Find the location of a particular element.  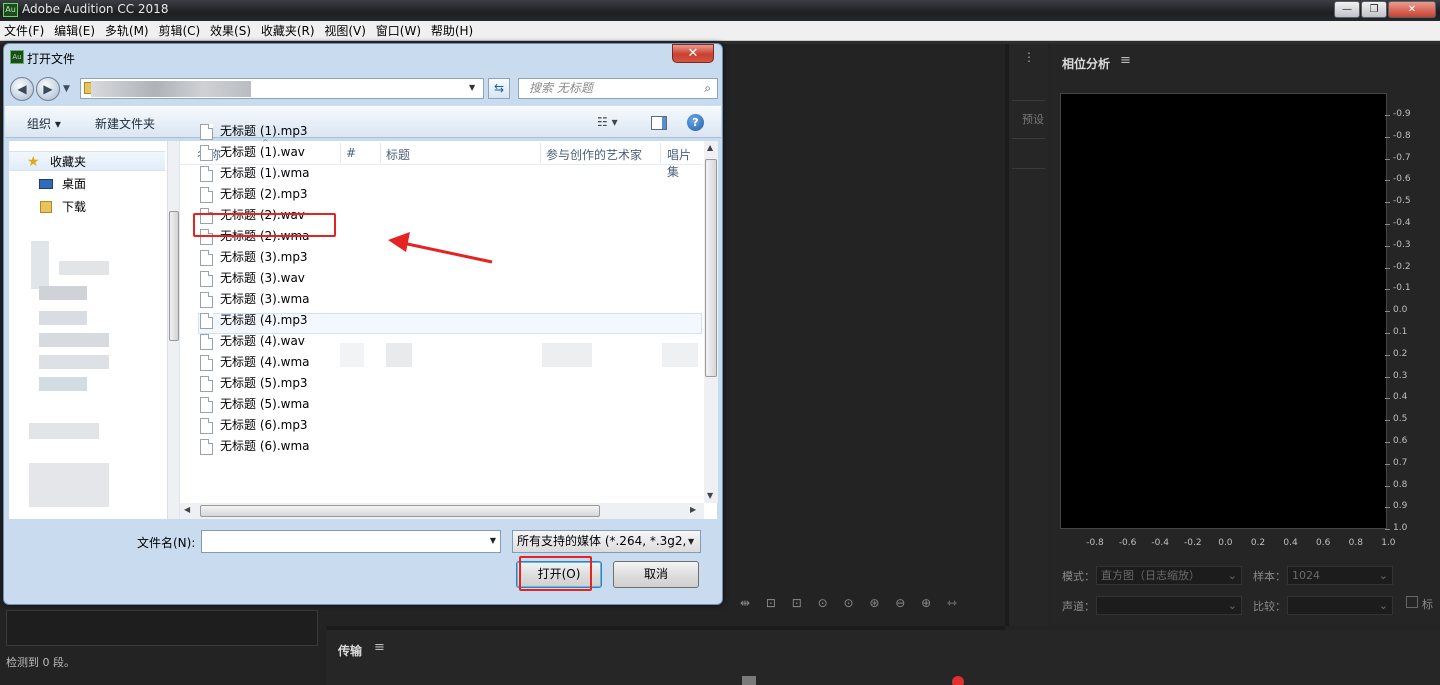

nav-downloads: 下载 is located at coordinates (87, 207).